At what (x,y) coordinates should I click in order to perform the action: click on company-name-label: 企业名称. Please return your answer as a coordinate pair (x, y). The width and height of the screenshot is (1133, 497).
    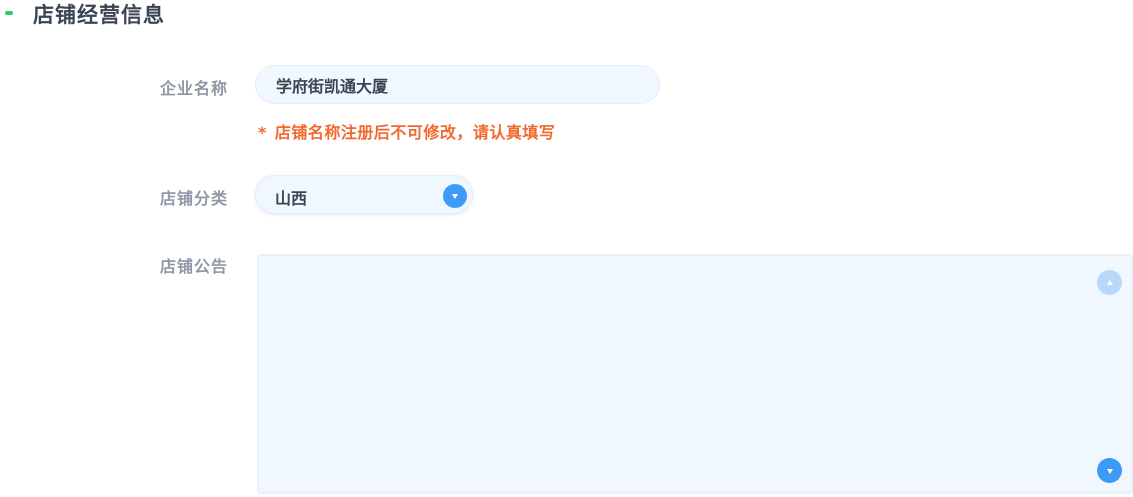
    Looking at the image, I should click on (194, 88).